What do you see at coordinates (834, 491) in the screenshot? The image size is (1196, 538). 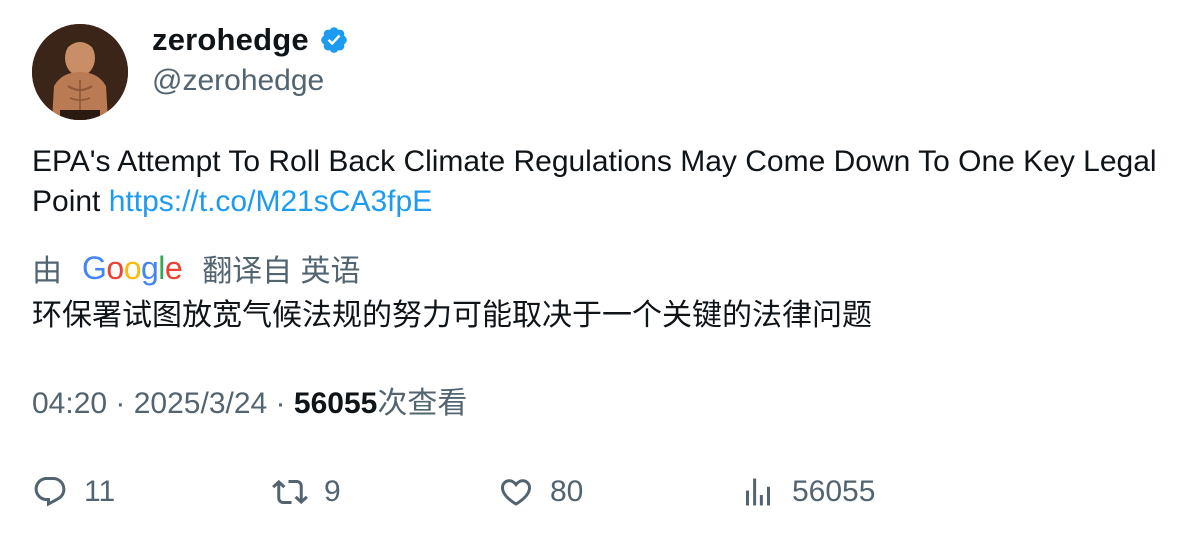 I see `views-total: 56055` at bounding box center [834, 491].